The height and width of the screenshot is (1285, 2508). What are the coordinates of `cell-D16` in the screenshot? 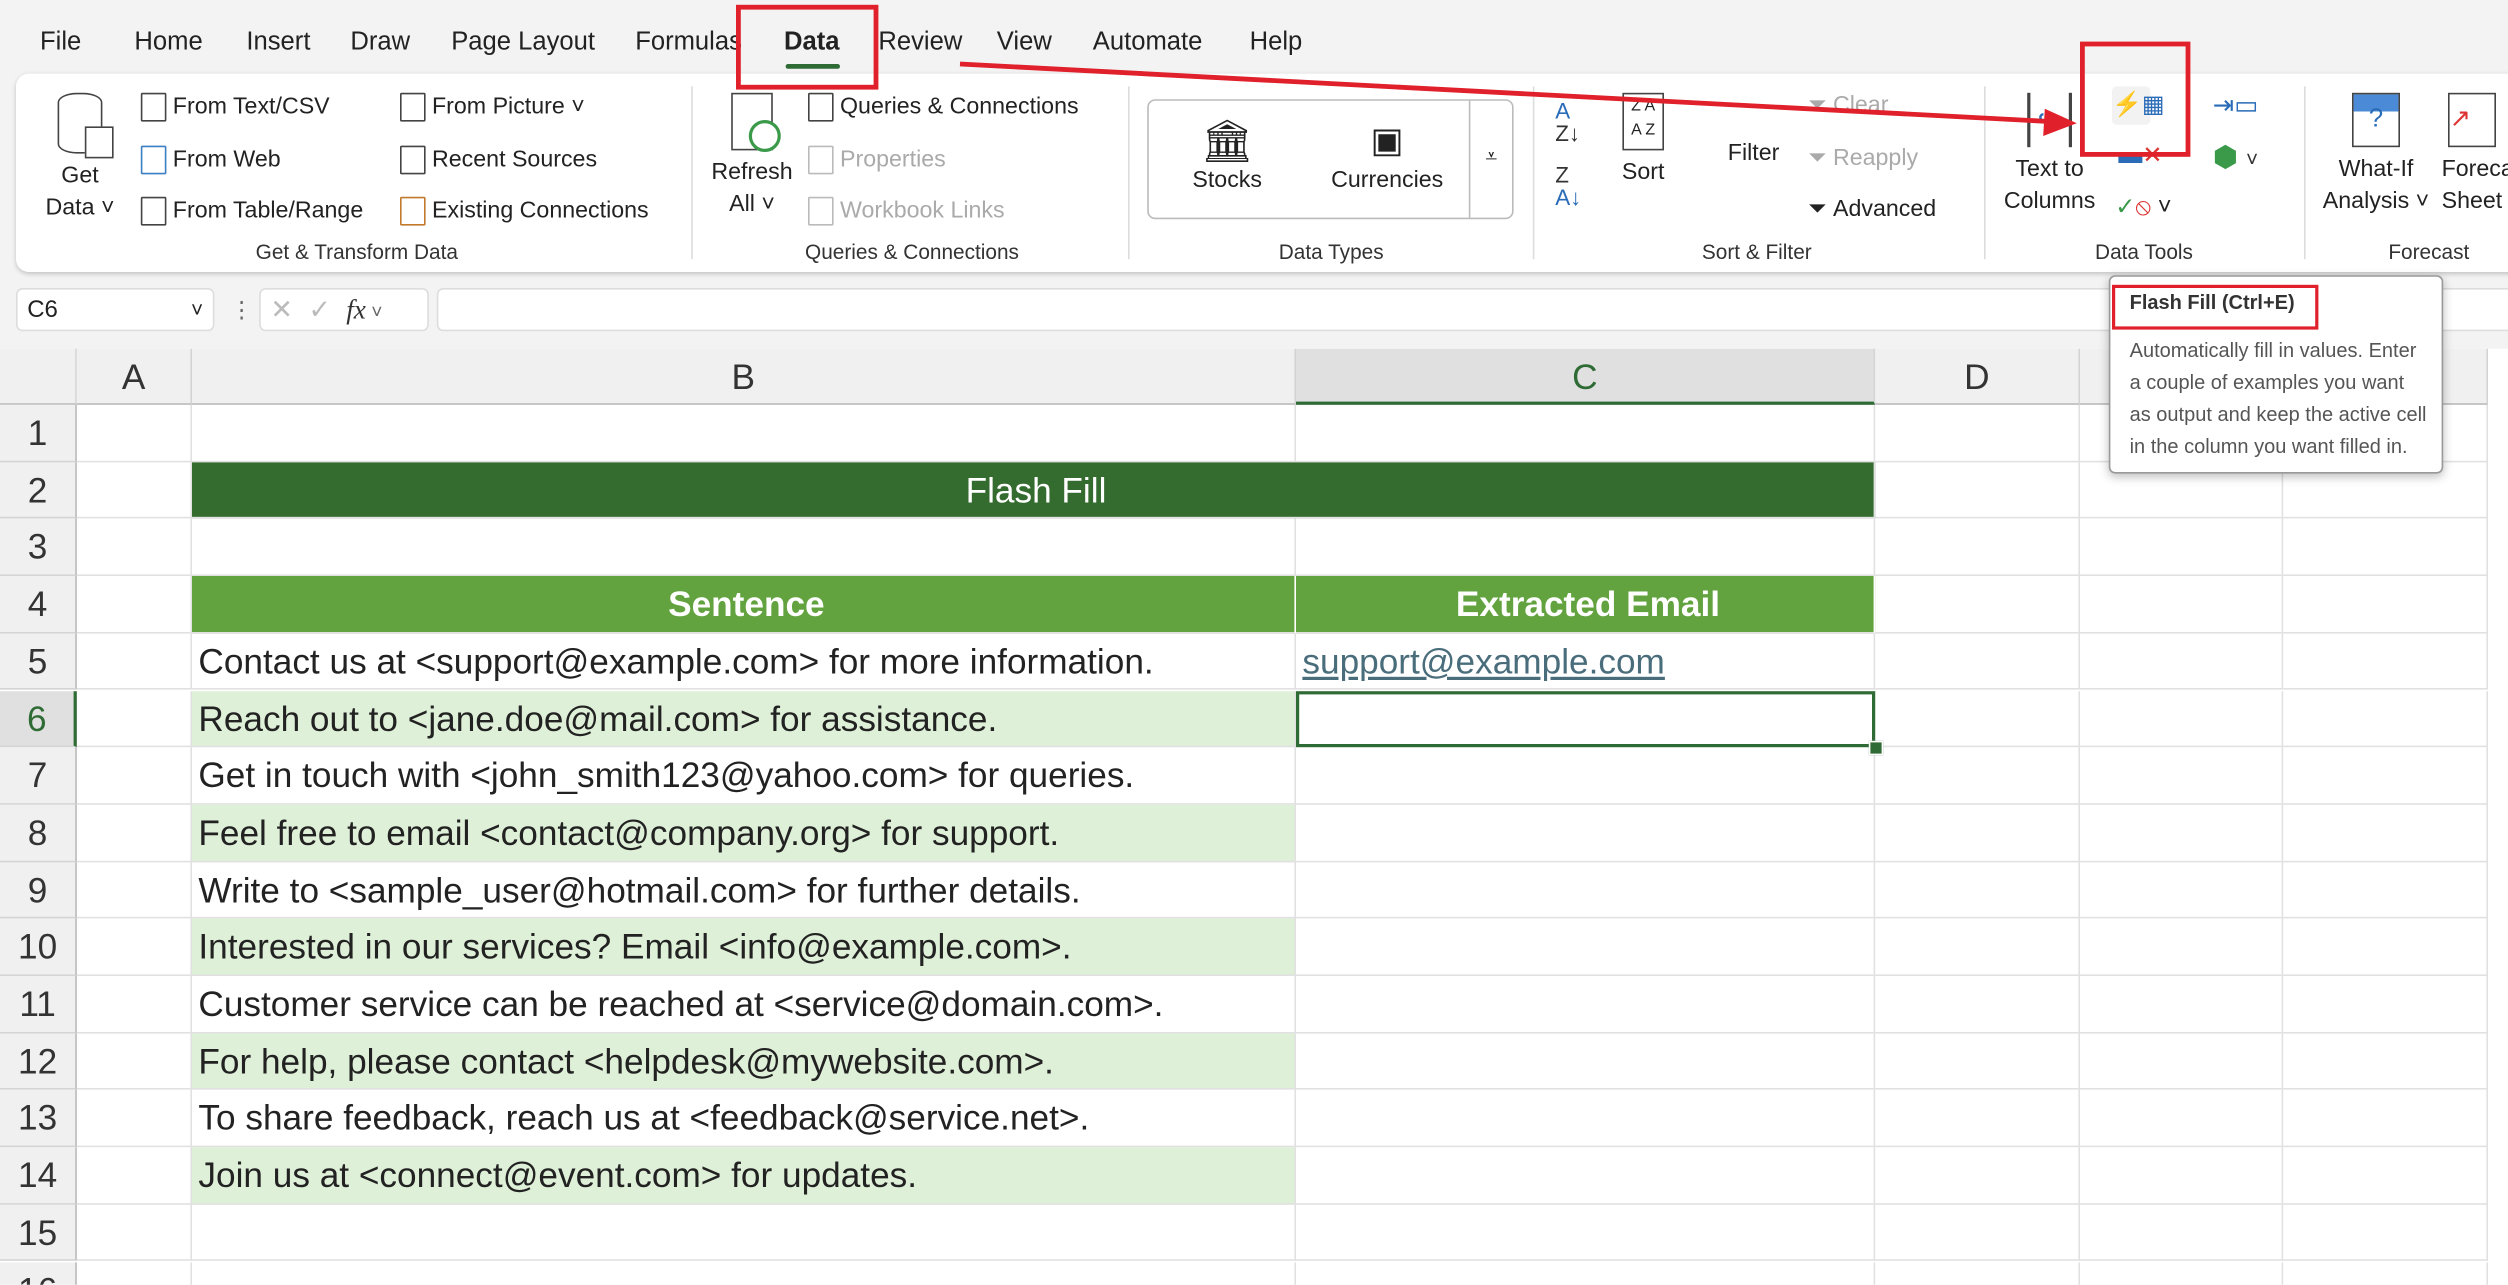 It's located at (1977, 1273).